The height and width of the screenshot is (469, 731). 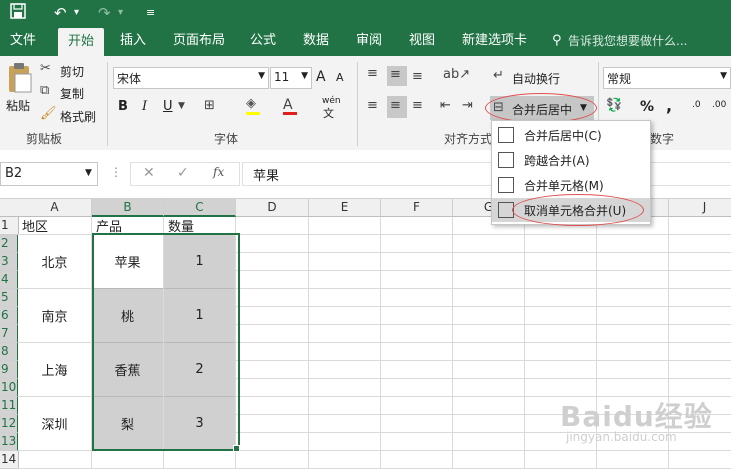 I want to click on percent-button: %, so click(x=647, y=107).